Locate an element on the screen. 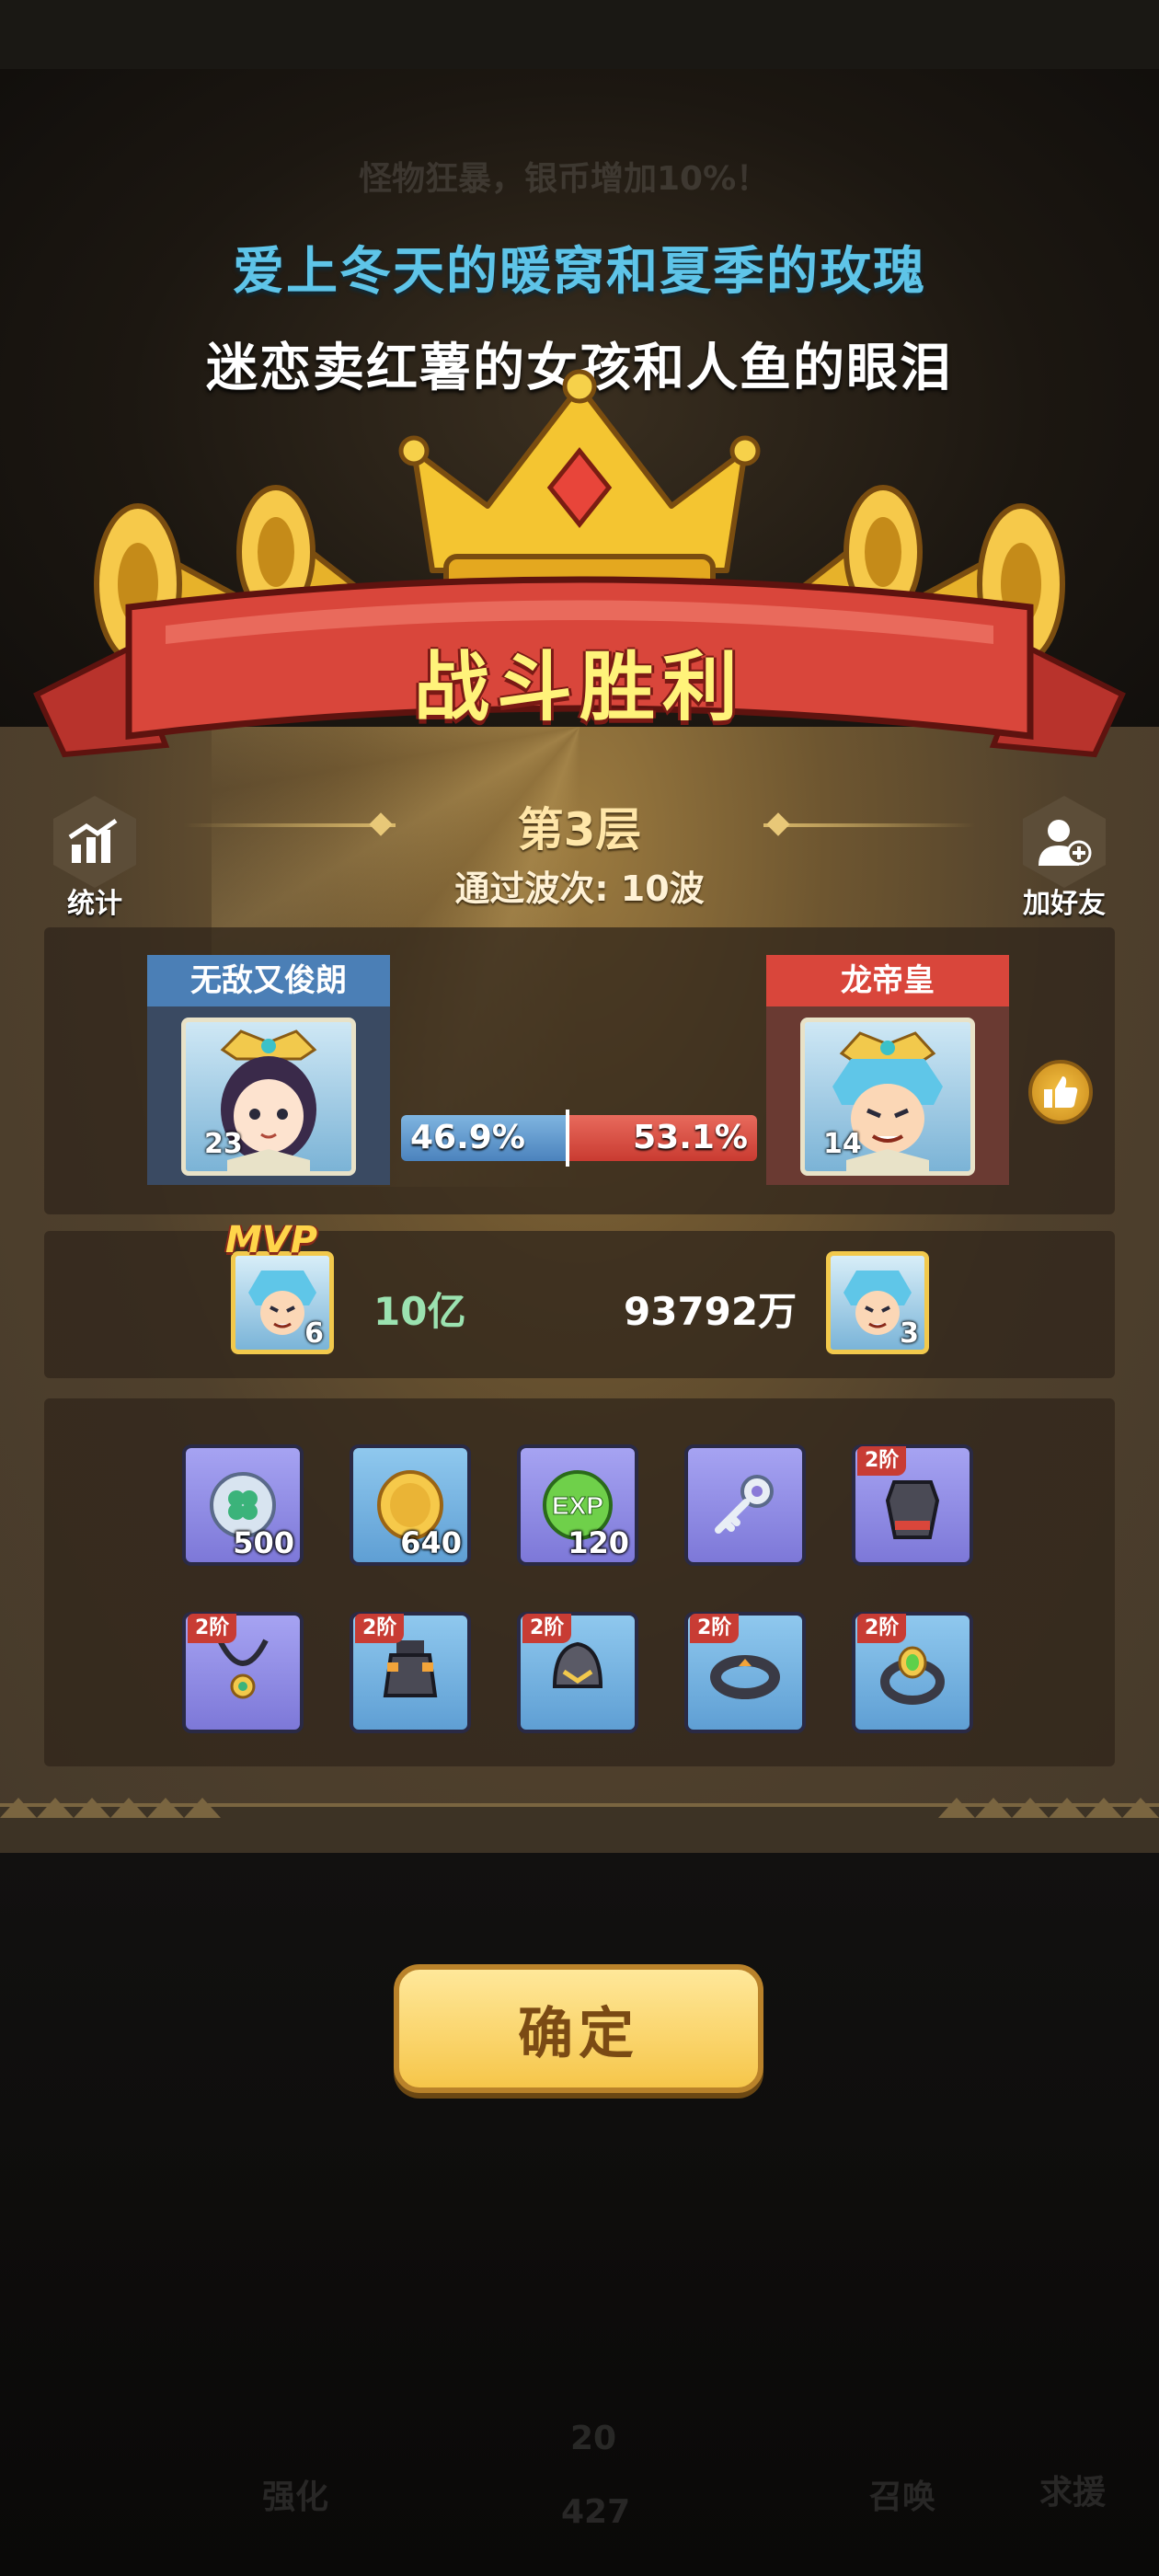  thumbs-up-icon is located at coordinates (1061, 1092).